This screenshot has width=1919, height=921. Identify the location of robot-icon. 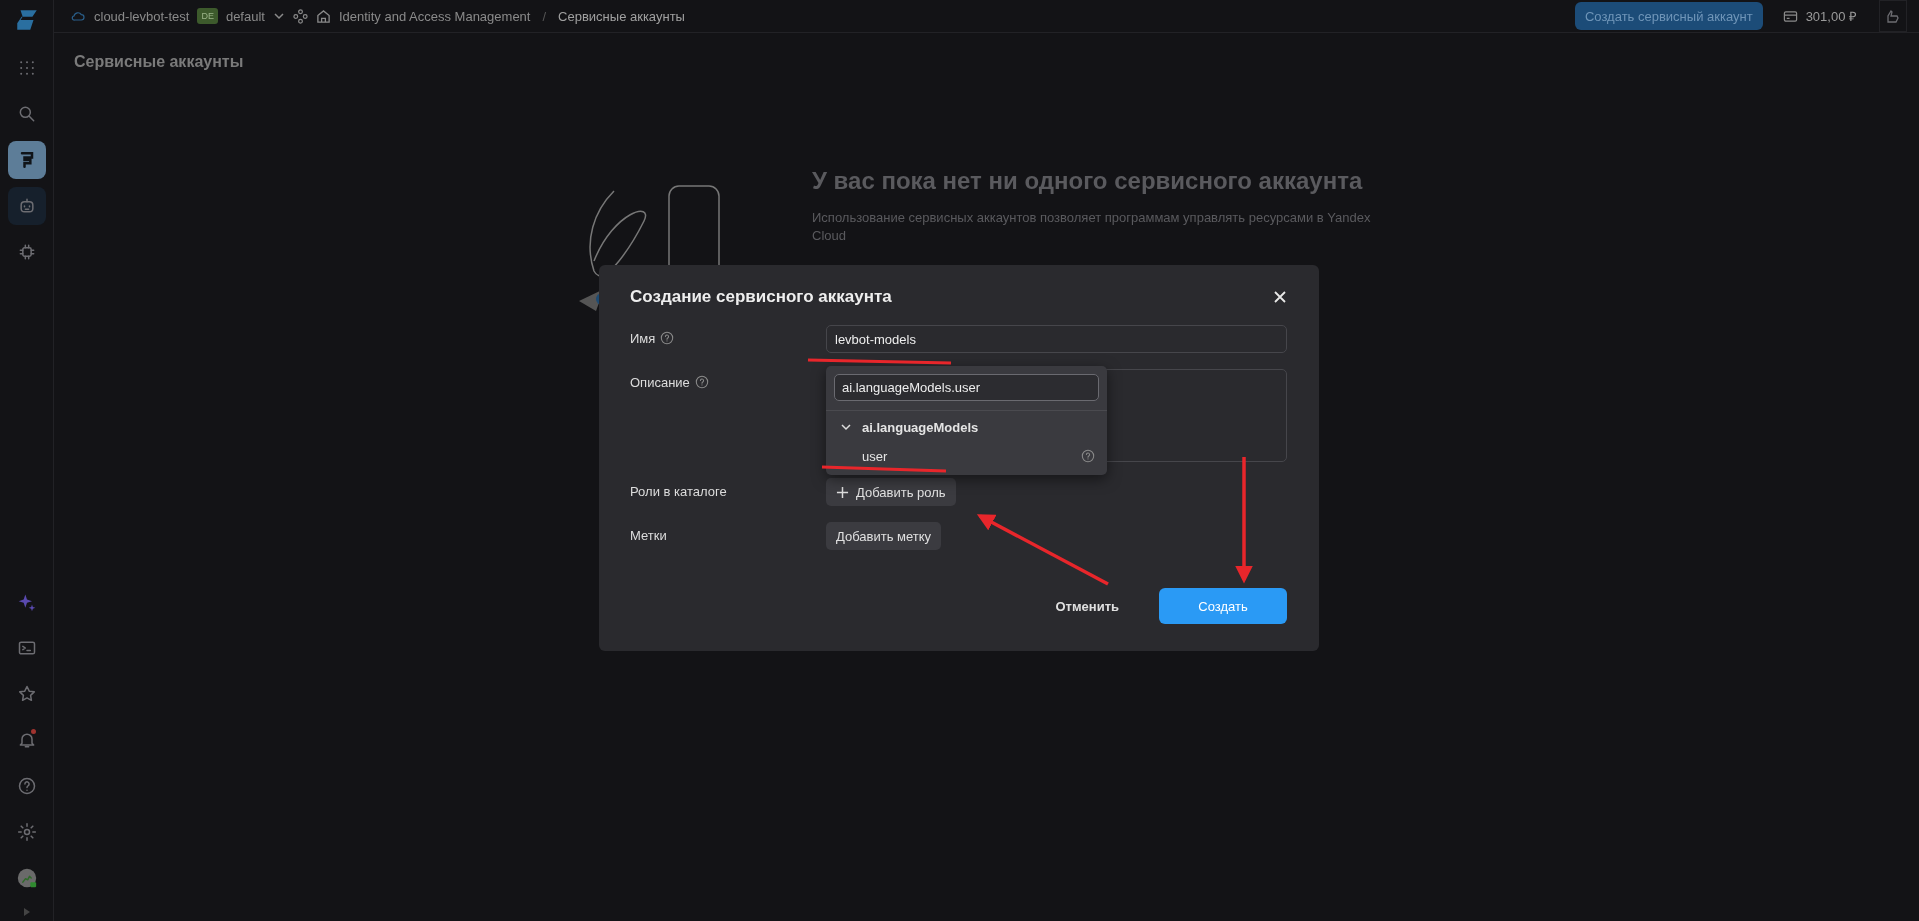
(26, 206).